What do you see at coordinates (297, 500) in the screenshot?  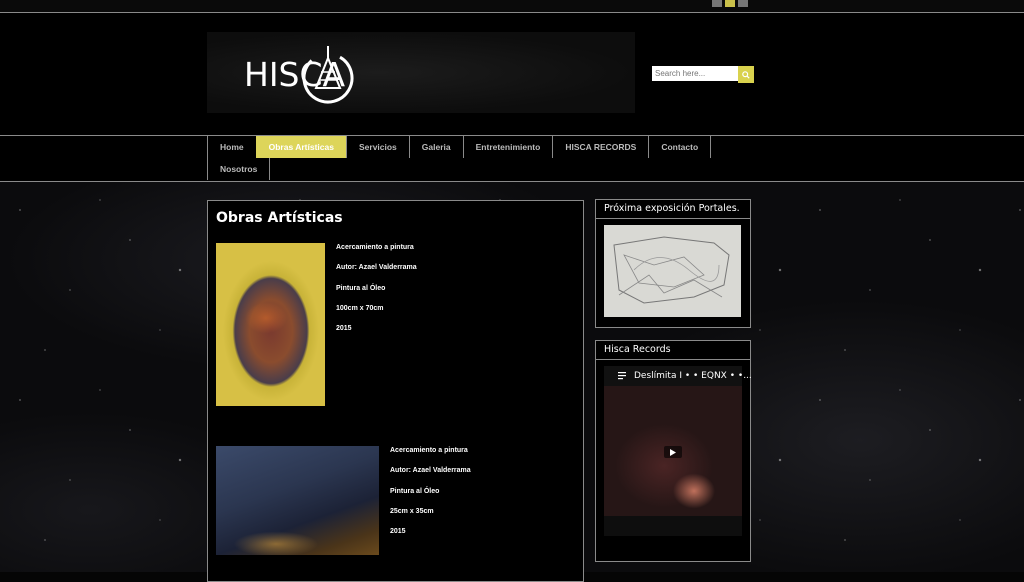 I see `artwork-image-2-highlight` at bounding box center [297, 500].